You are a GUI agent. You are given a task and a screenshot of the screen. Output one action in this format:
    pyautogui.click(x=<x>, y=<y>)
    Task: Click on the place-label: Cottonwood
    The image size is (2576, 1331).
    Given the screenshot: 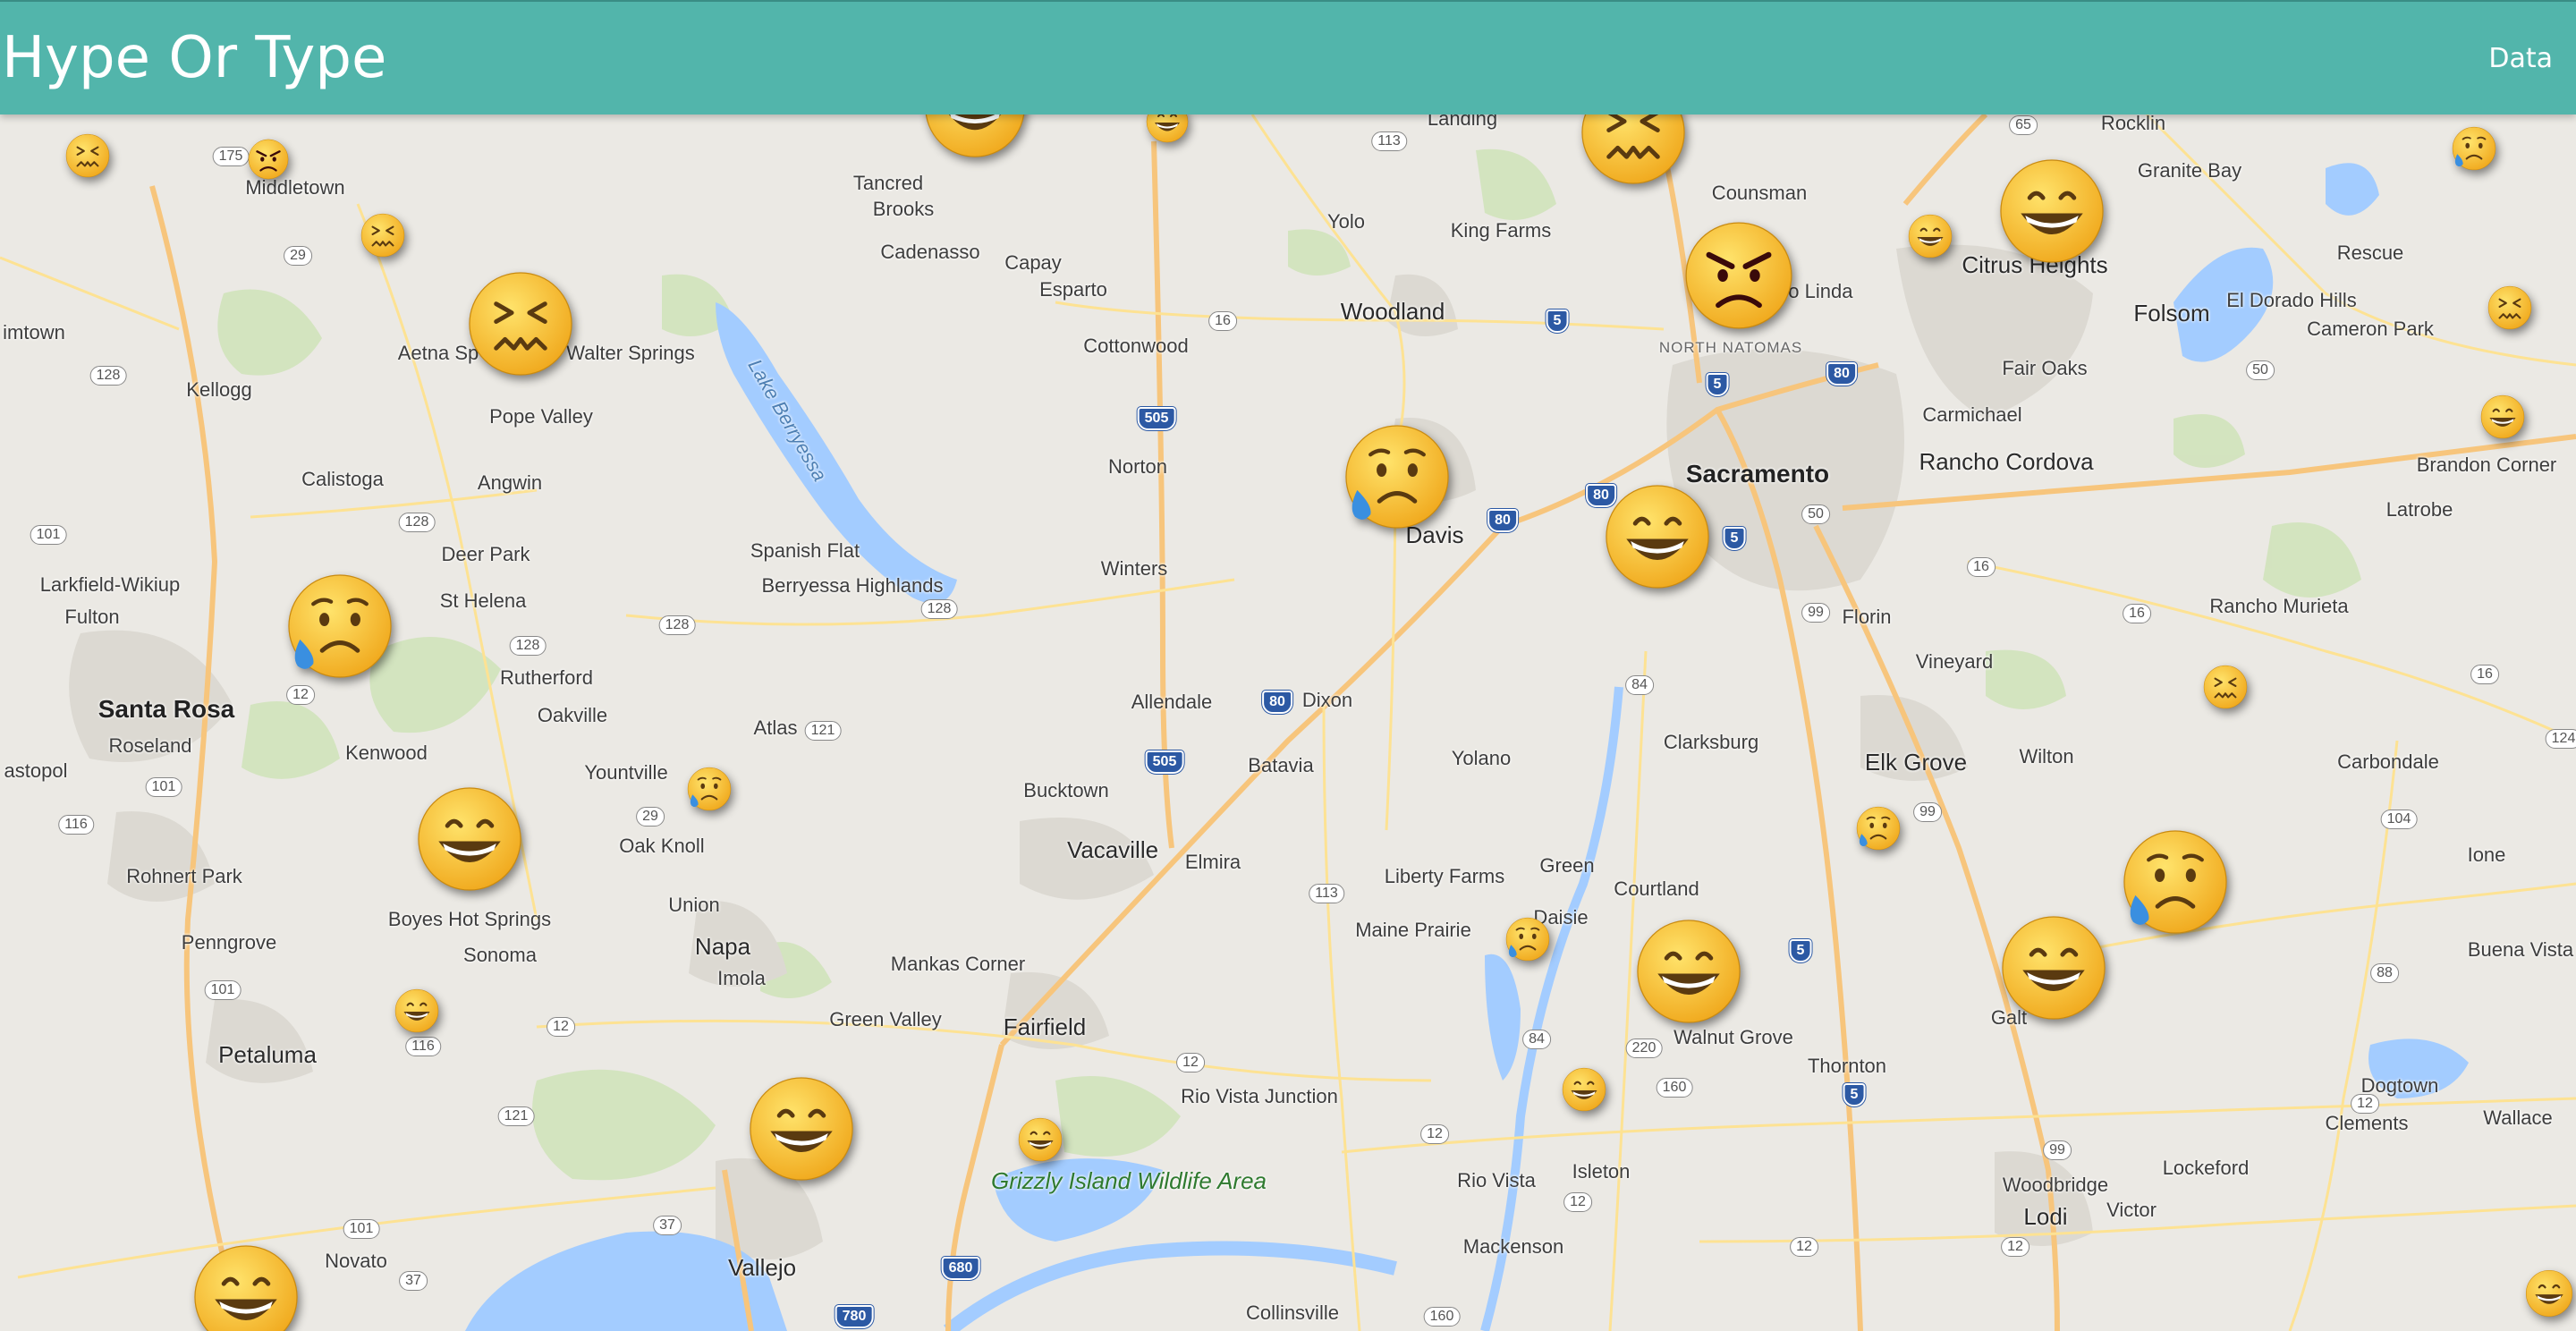 What is the action you would take?
    pyautogui.click(x=1136, y=346)
    